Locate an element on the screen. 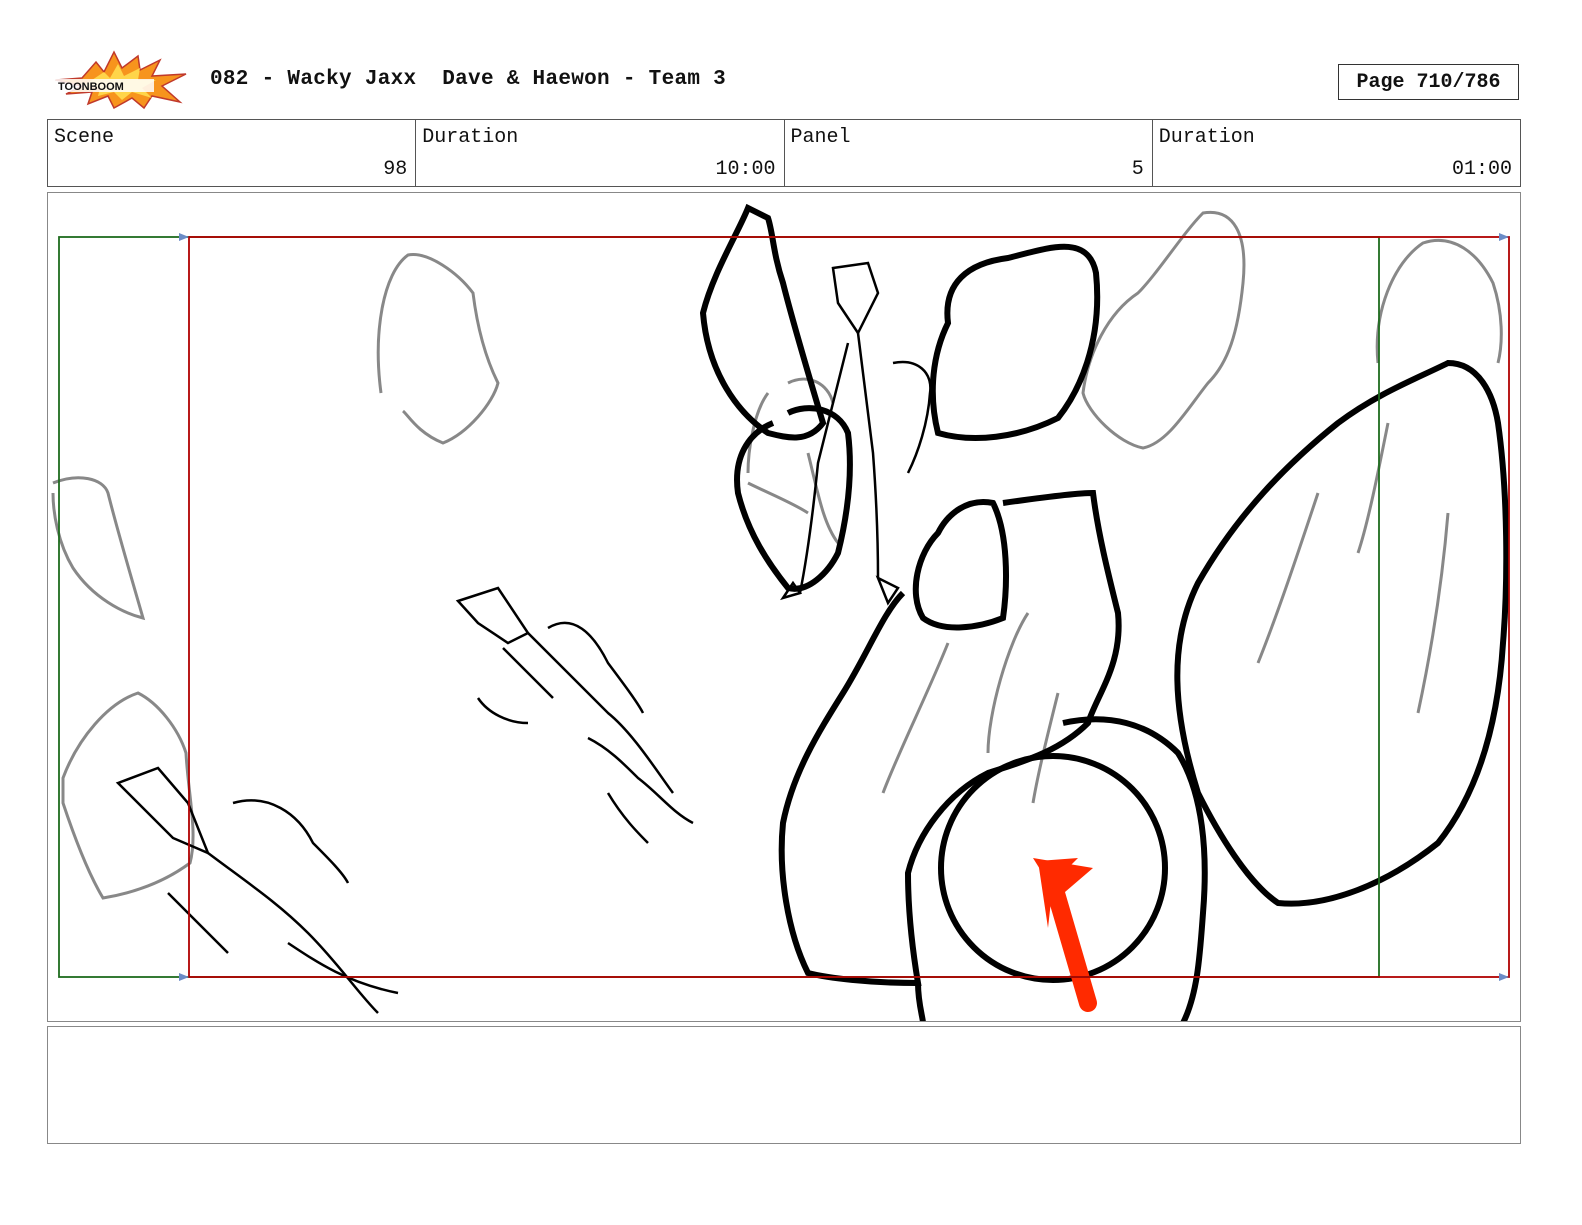 The height and width of the screenshot is (1225, 1582). frame-arrow-bottom-left is located at coordinates (184, 977).